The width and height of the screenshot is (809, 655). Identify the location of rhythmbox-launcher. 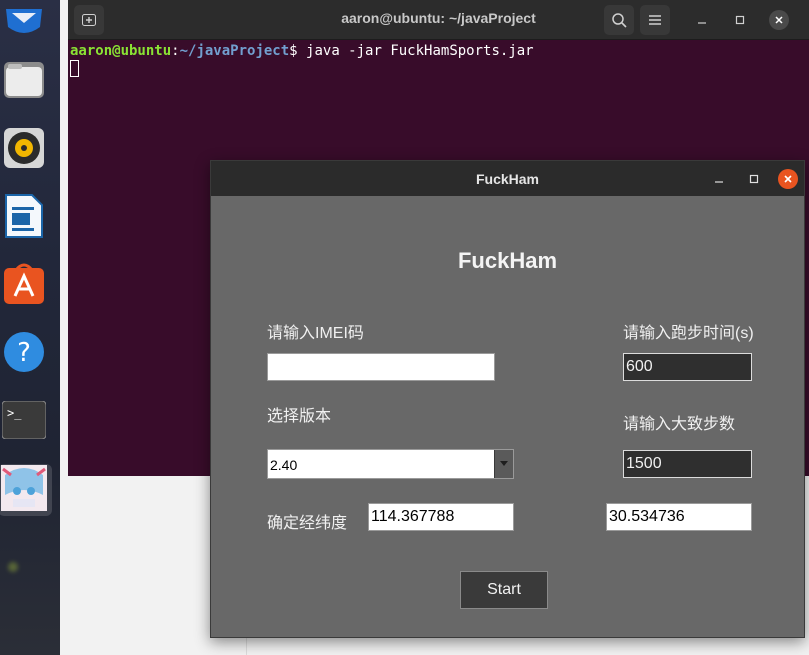
(24, 148).